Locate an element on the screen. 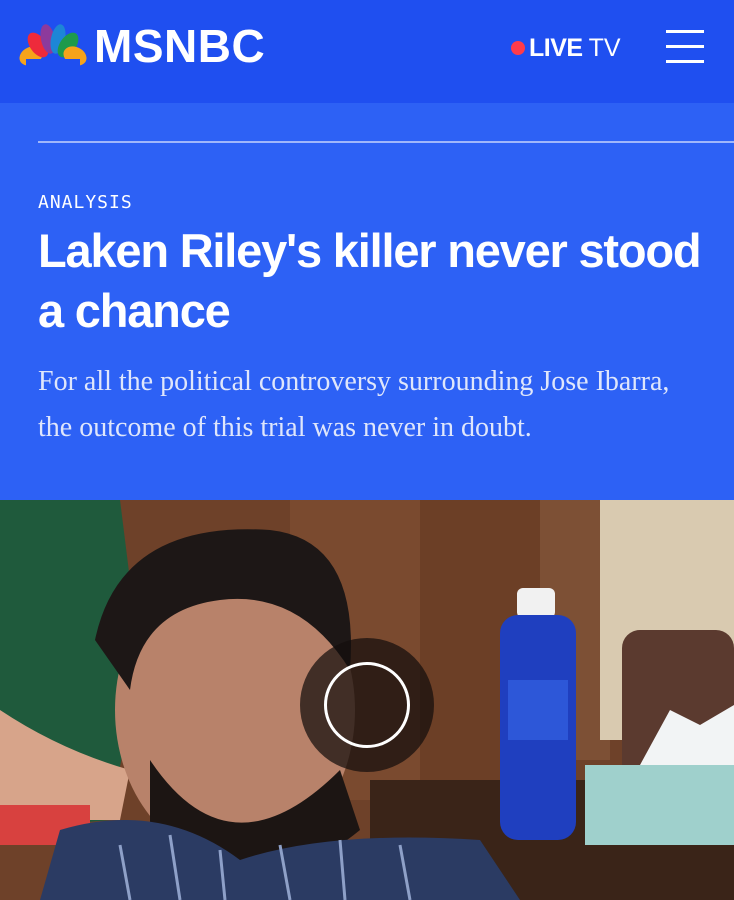  tv-label: TV is located at coordinates (604, 47).